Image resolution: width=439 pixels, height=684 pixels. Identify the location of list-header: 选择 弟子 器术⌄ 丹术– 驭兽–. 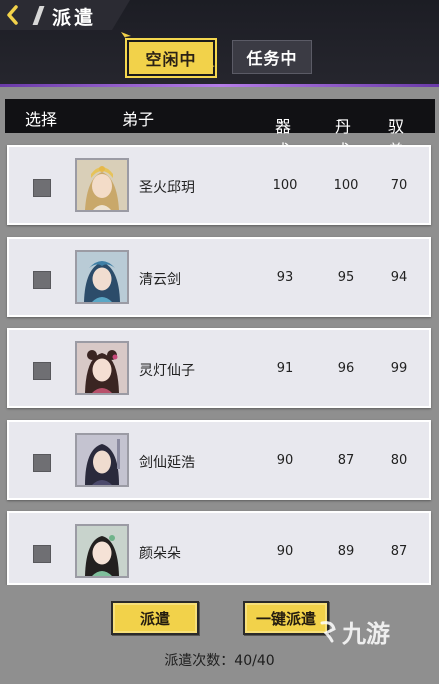
(220, 129).